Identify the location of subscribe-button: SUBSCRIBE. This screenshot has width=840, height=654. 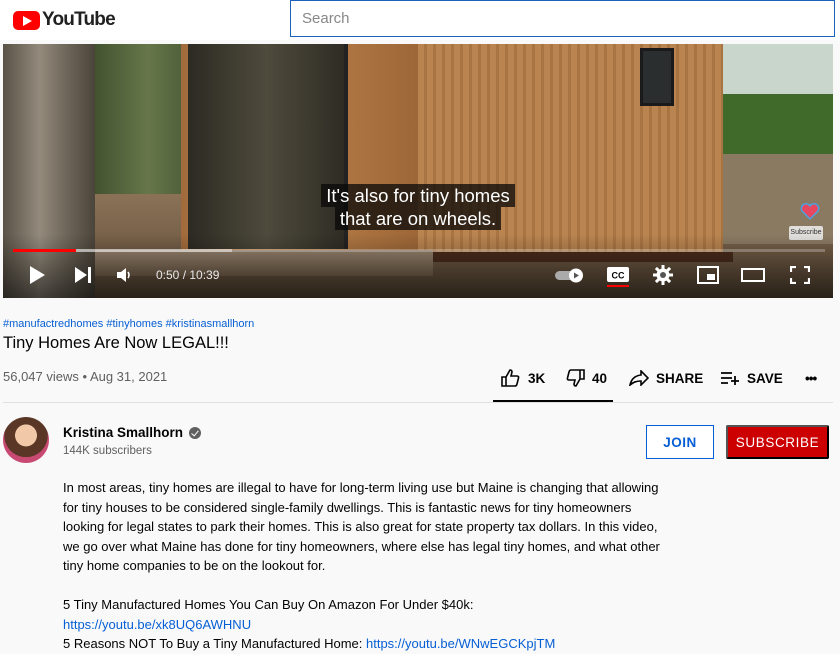
(777, 442).